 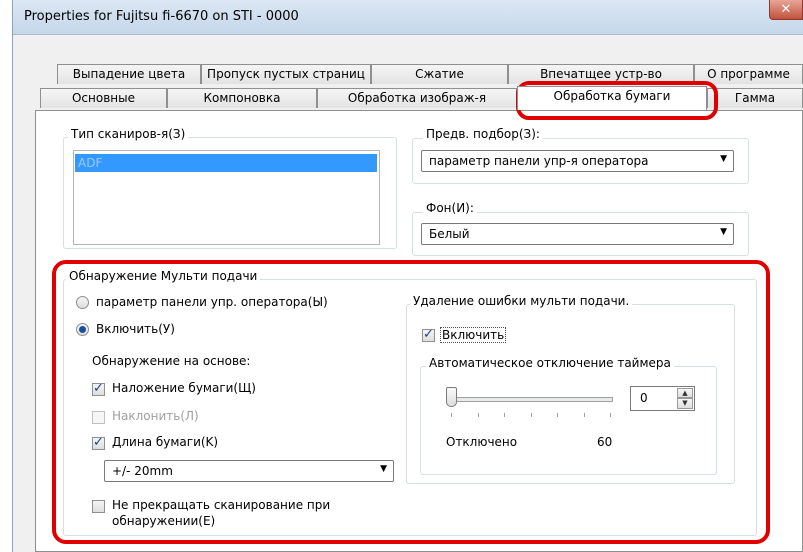 I want to click on scan-type-item: ADF, so click(x=226, y=163).